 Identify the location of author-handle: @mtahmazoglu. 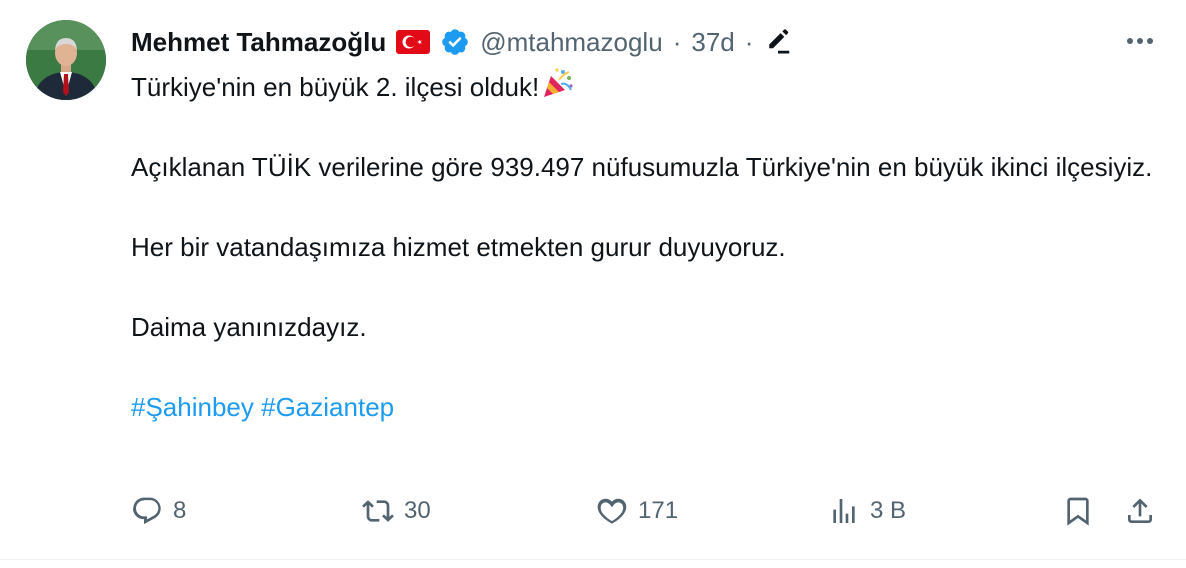
(571, 42).